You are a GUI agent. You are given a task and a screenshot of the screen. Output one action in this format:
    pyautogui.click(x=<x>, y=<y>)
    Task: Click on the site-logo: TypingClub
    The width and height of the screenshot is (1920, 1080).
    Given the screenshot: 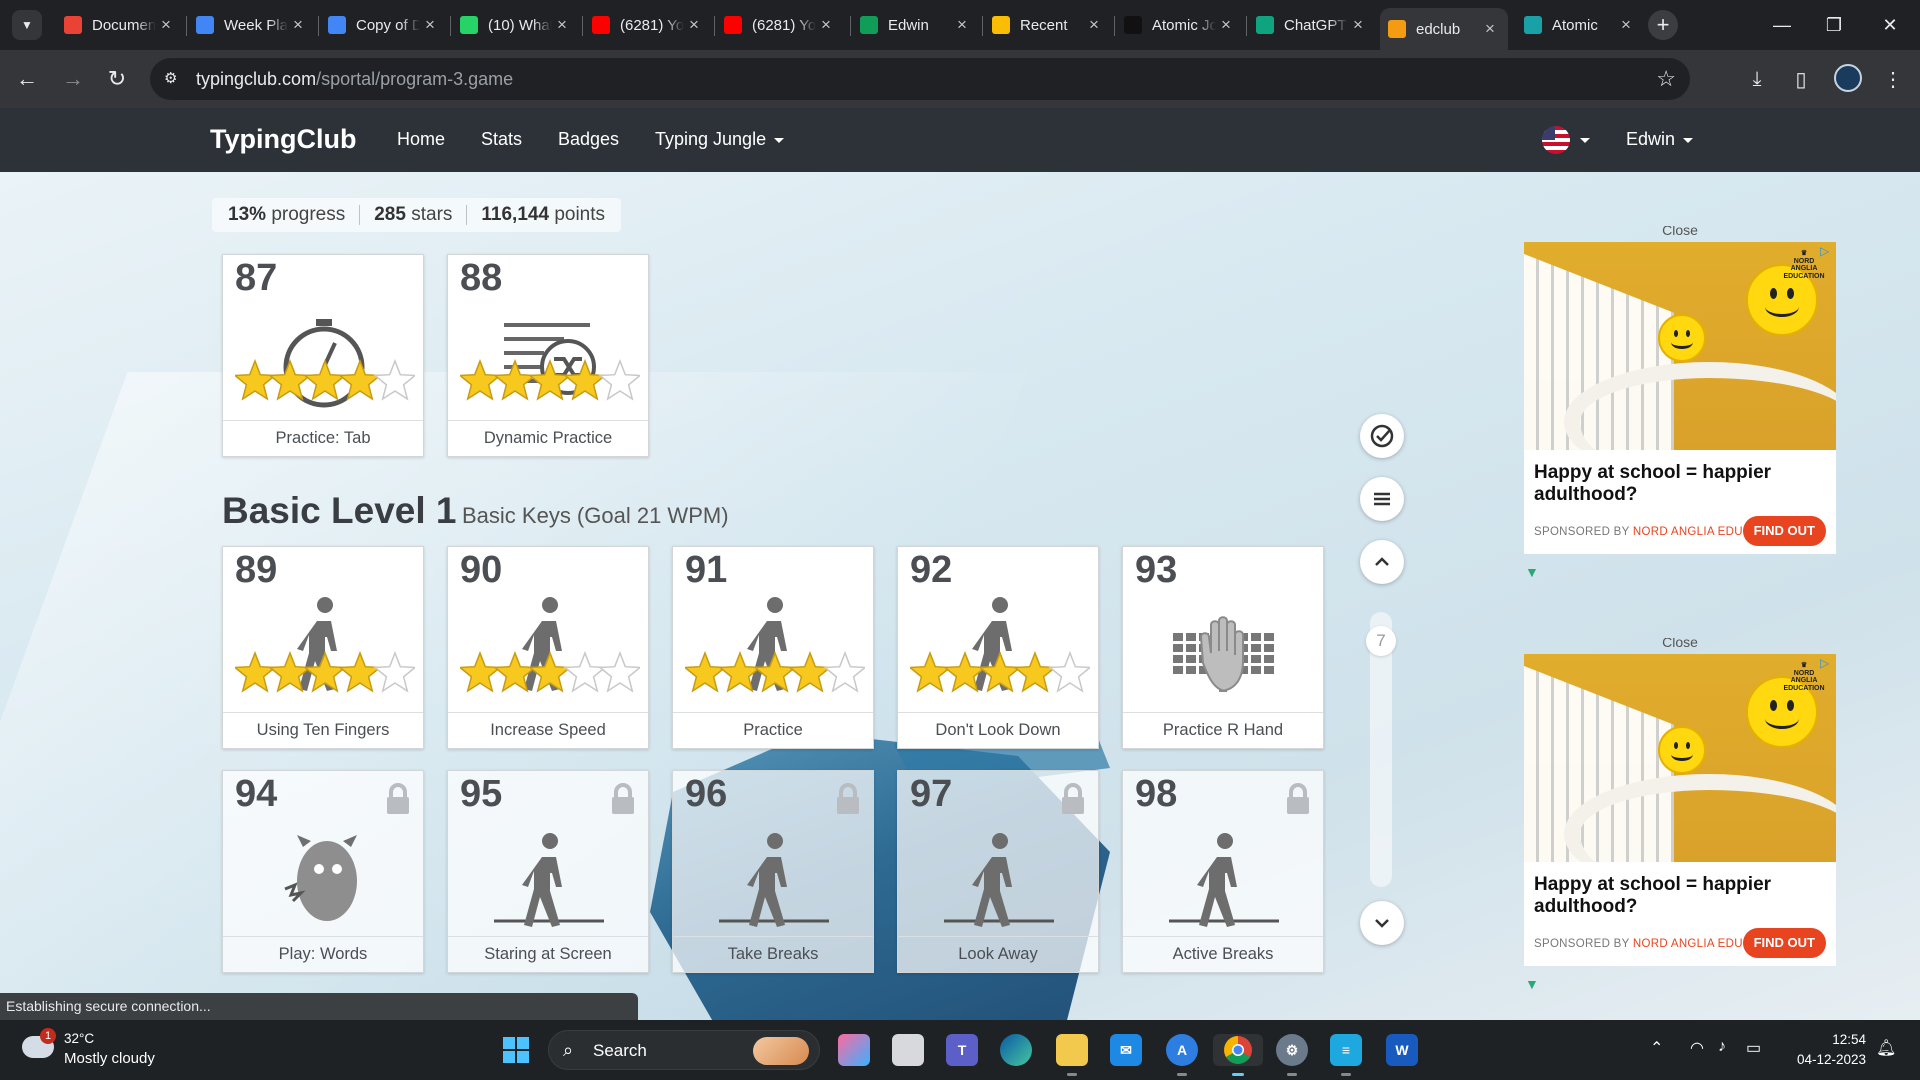 What is the action you would take?
    pyautogui.click(x=283, y=139)
    